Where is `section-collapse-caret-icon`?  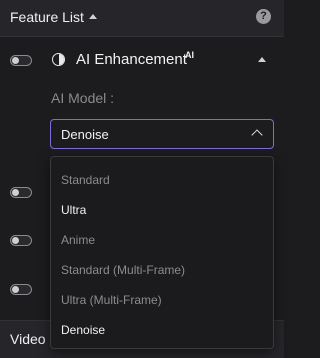 section-collapse-caret-icon is located at coordinates (262, 59).